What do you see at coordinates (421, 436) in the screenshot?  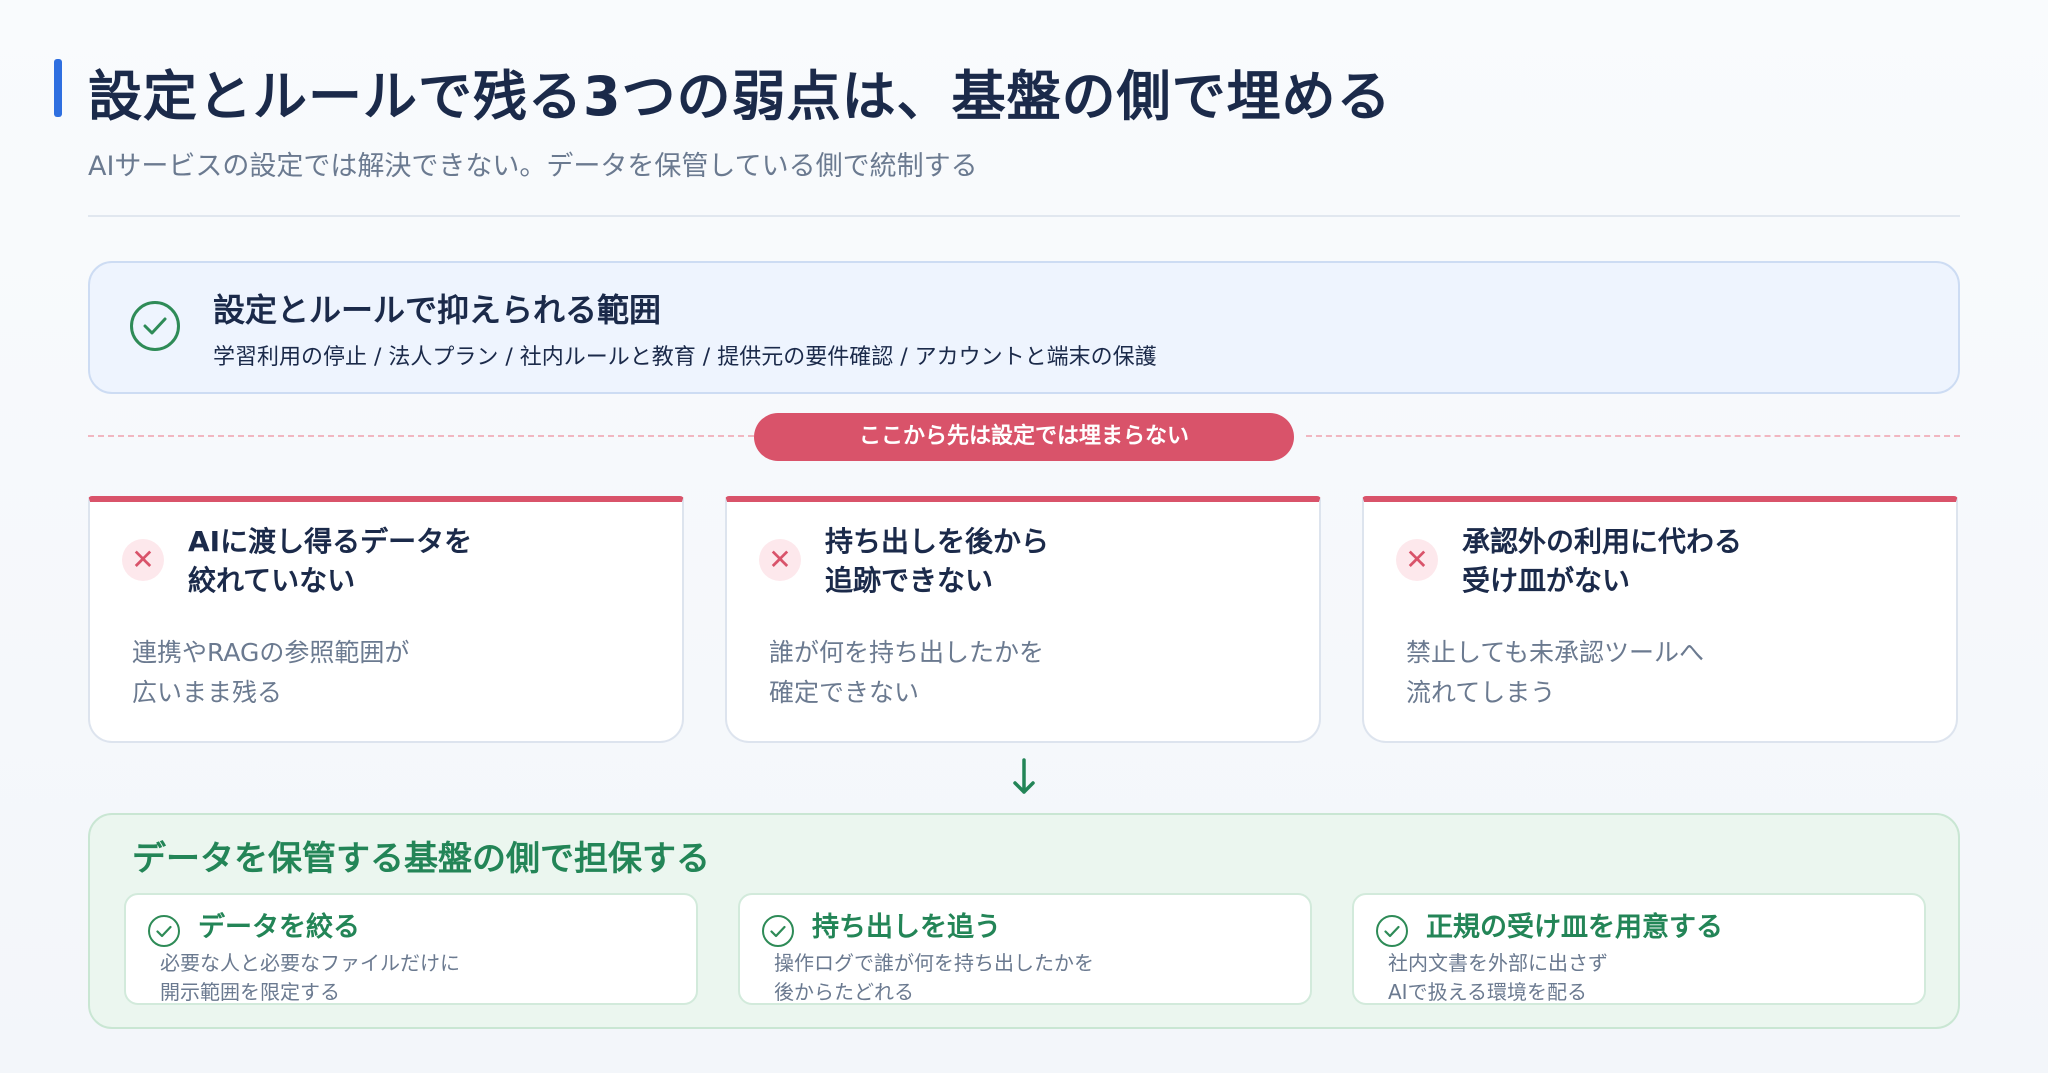 I see `dashed-divider-left` at bounding box center [421, 436].